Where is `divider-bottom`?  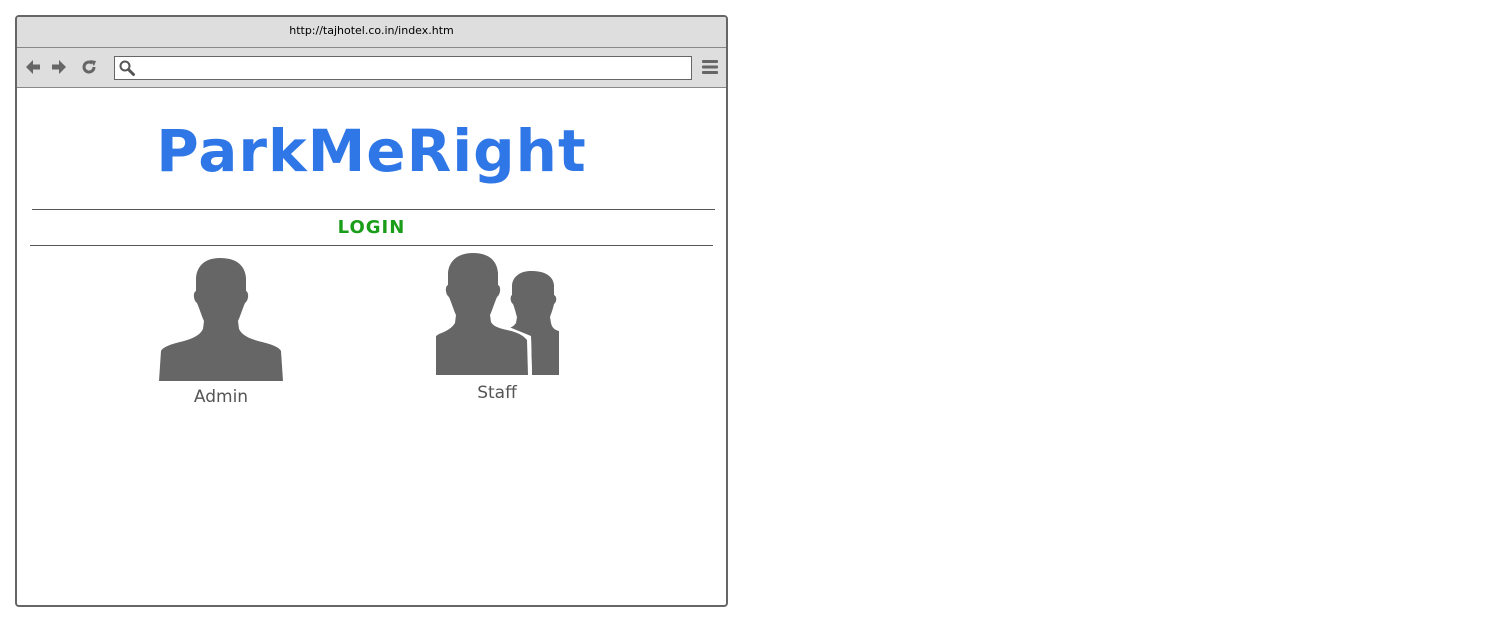
divider-bottom is located at coordinates (371, 245).